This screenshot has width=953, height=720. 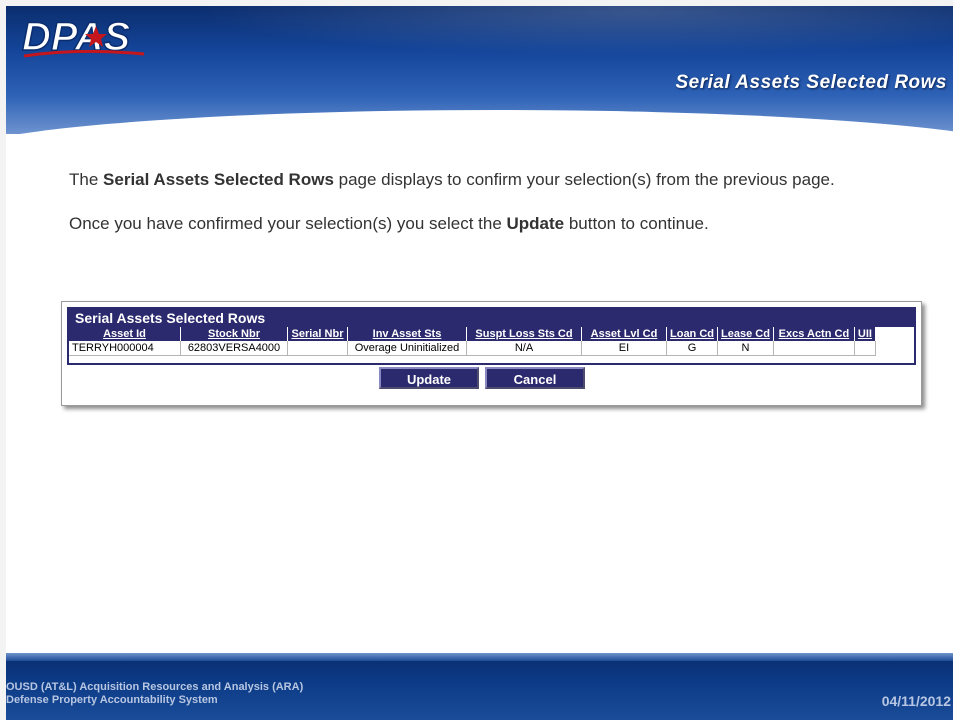 What do you see at coordinates (692, 348) in the screenshot?
I see `cell-loan-cd: G` at bounding box center [692, 348].